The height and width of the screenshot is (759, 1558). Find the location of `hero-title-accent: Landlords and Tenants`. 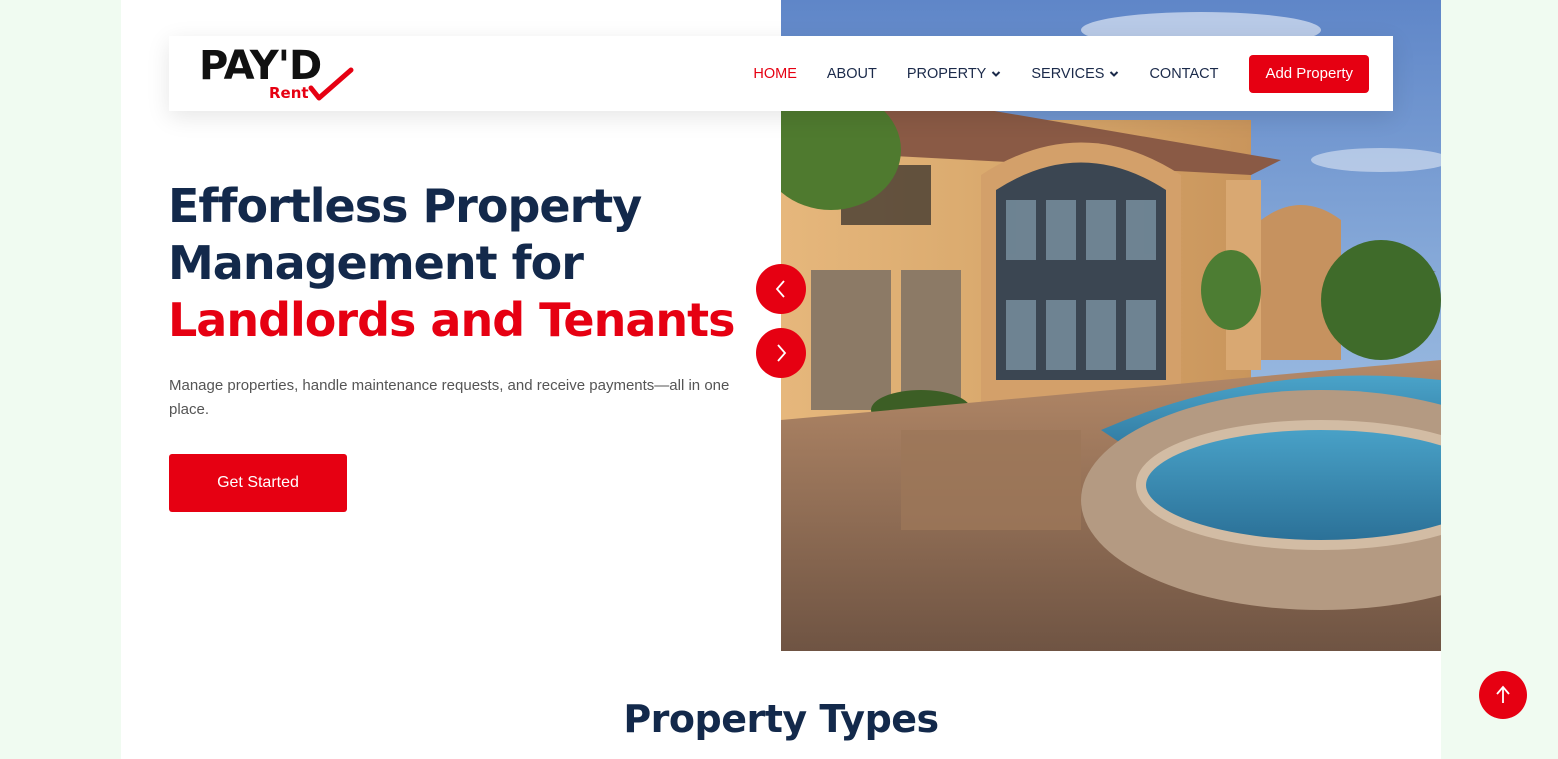

hero-title-accent: Landlords and Tenants is located at coordinates (452, 320).